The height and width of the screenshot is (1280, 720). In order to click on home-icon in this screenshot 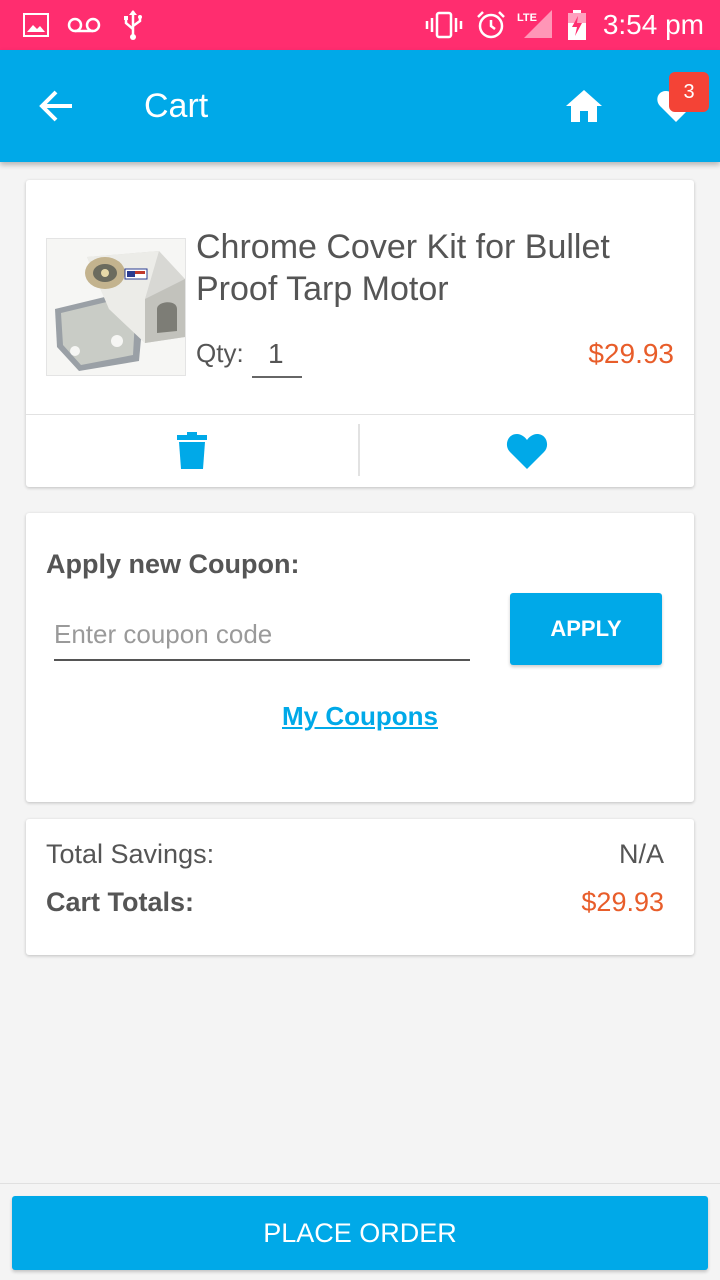, I will do `click(584, 106)`.